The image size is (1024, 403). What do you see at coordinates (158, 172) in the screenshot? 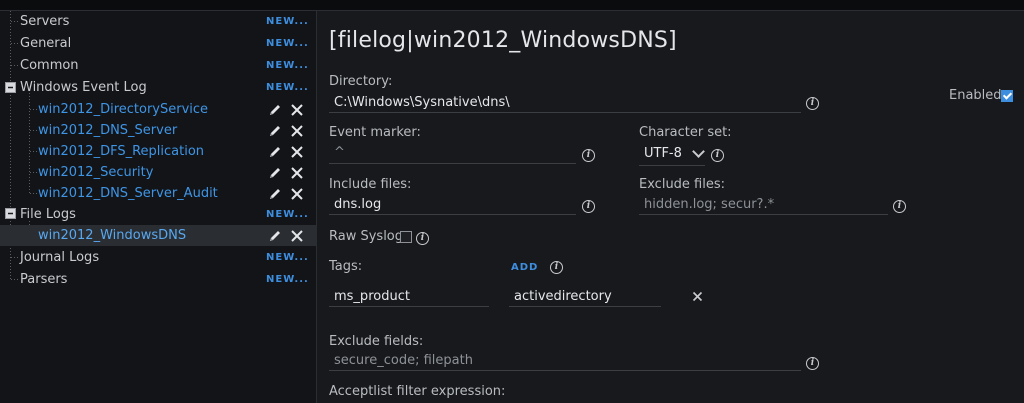
I see `tree-item-win2012-security: win2012_Security` at bounding box center [158, 172].